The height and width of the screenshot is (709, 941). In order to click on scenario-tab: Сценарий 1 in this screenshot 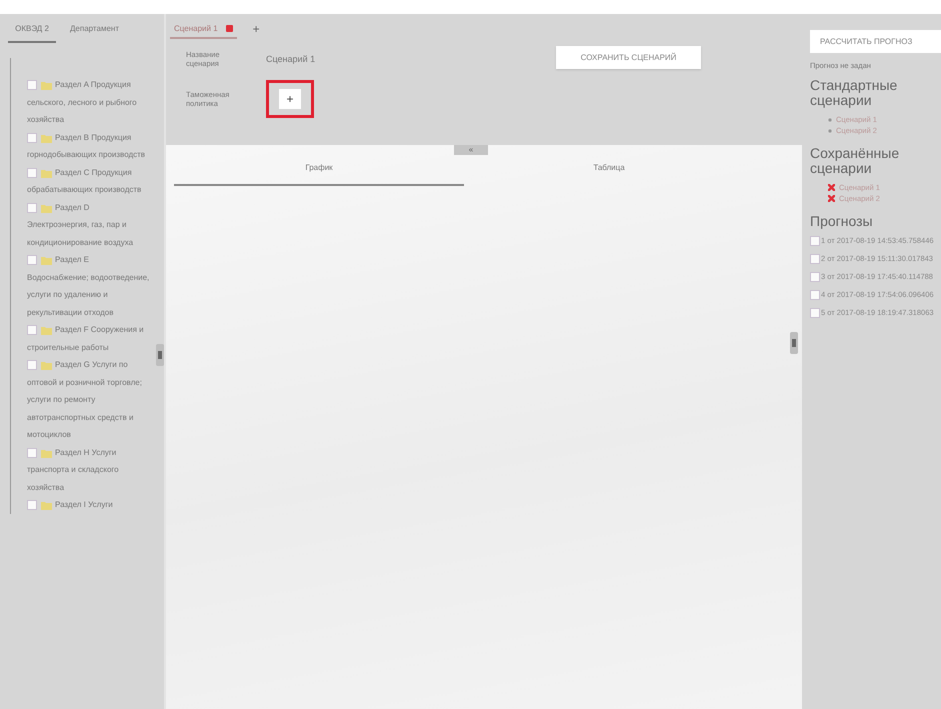, I will do `click(203, 29)`.